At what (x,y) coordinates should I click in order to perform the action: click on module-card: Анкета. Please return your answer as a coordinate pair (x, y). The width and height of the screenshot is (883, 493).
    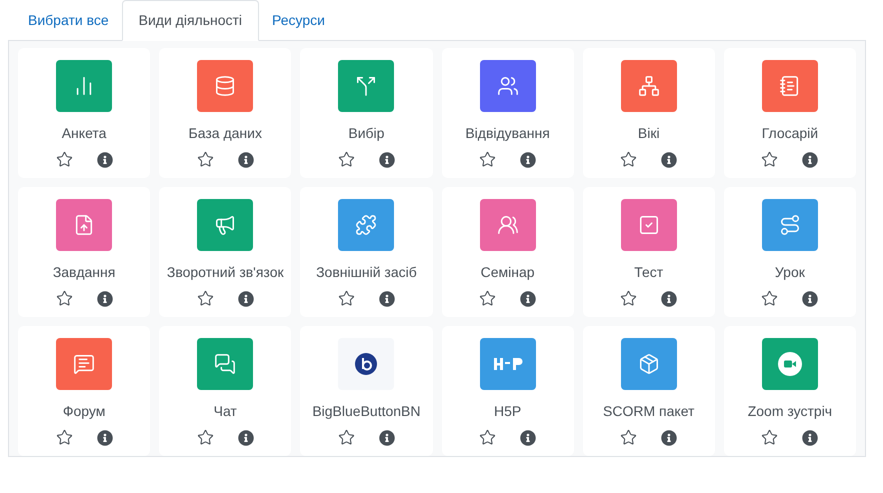
    Looking at the image, I should click on (84, 113).